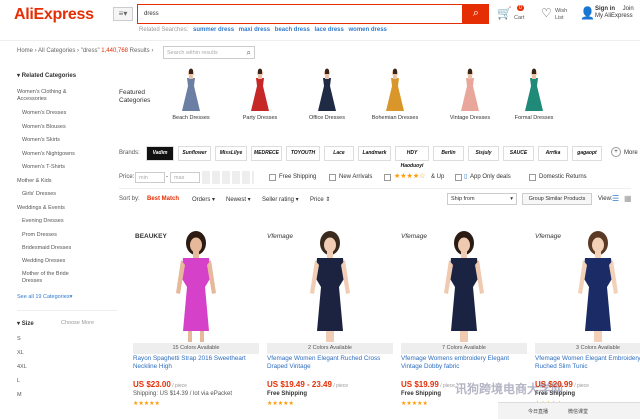 This screenshot has width=640, height=419. Describe the element at coordinates (22, 367) in the screenshot. I see `size-option: 4XL` at that location.